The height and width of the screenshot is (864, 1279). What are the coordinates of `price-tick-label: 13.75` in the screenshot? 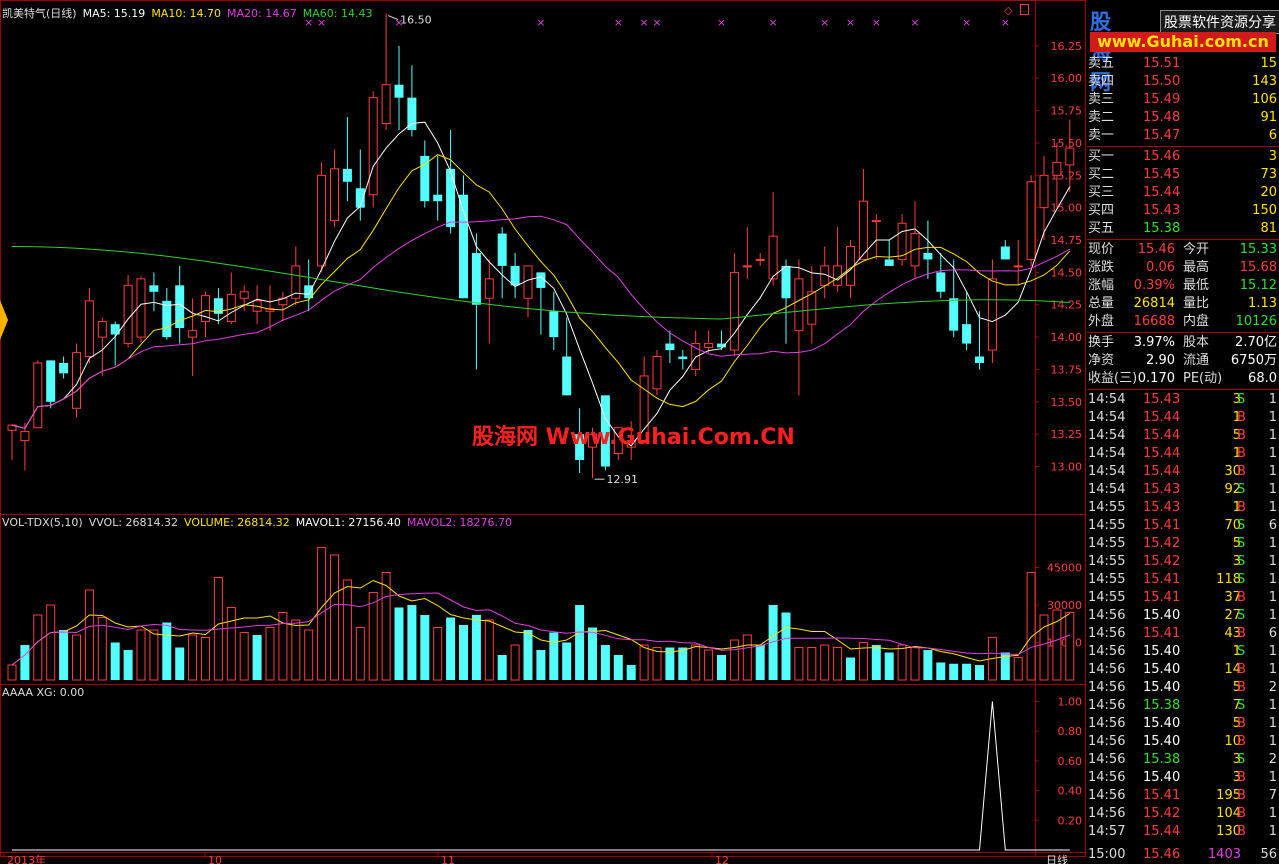 It's located at (1067, 369).